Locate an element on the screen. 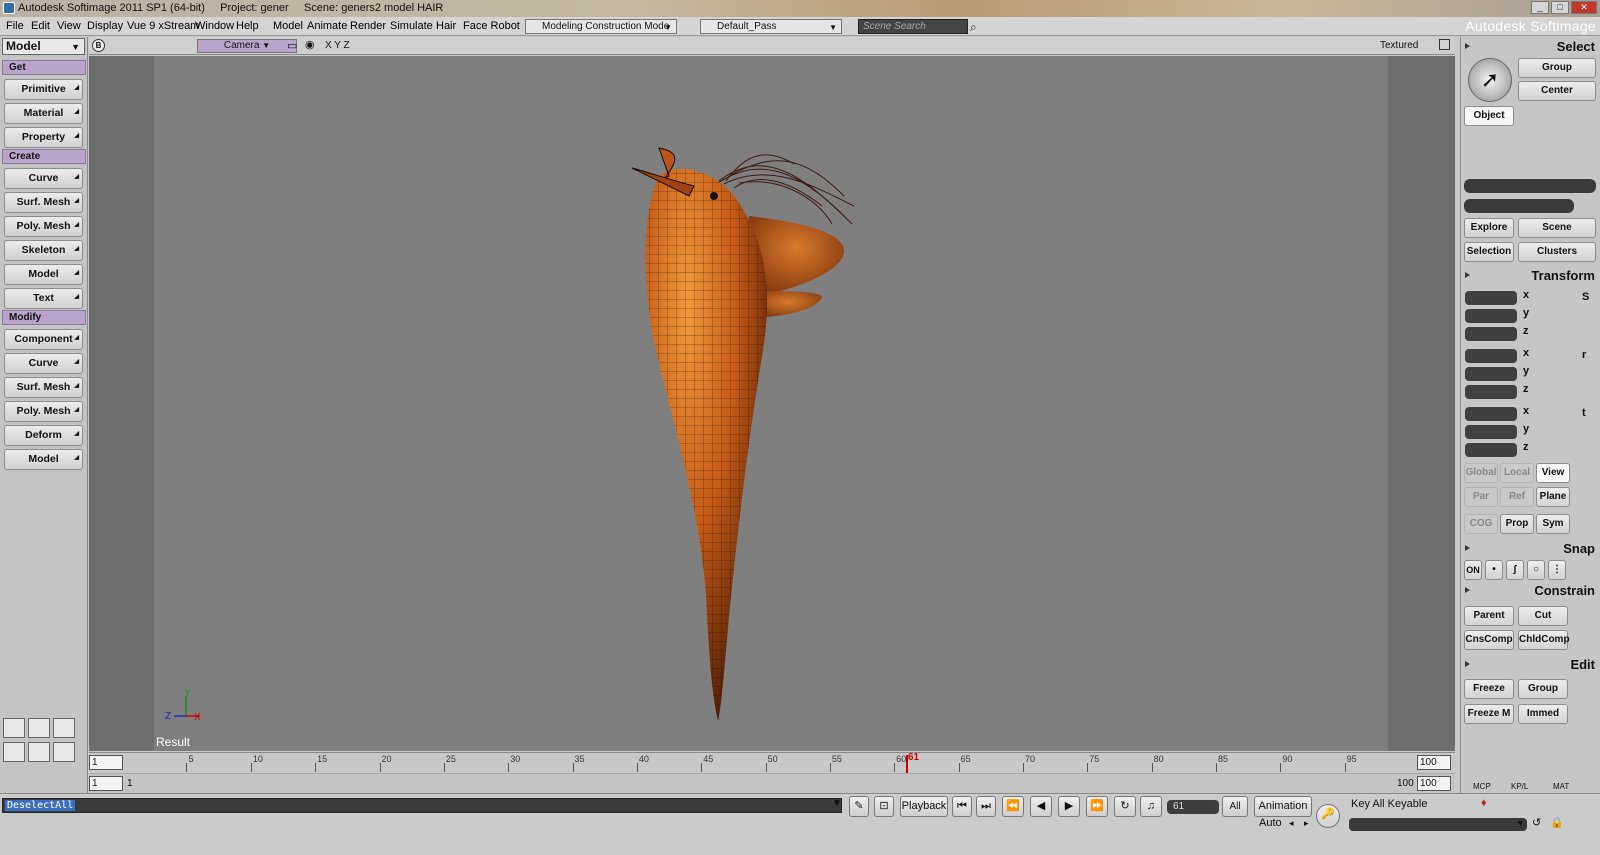  viewport-b-button: B is located at coordinates (98, 45).